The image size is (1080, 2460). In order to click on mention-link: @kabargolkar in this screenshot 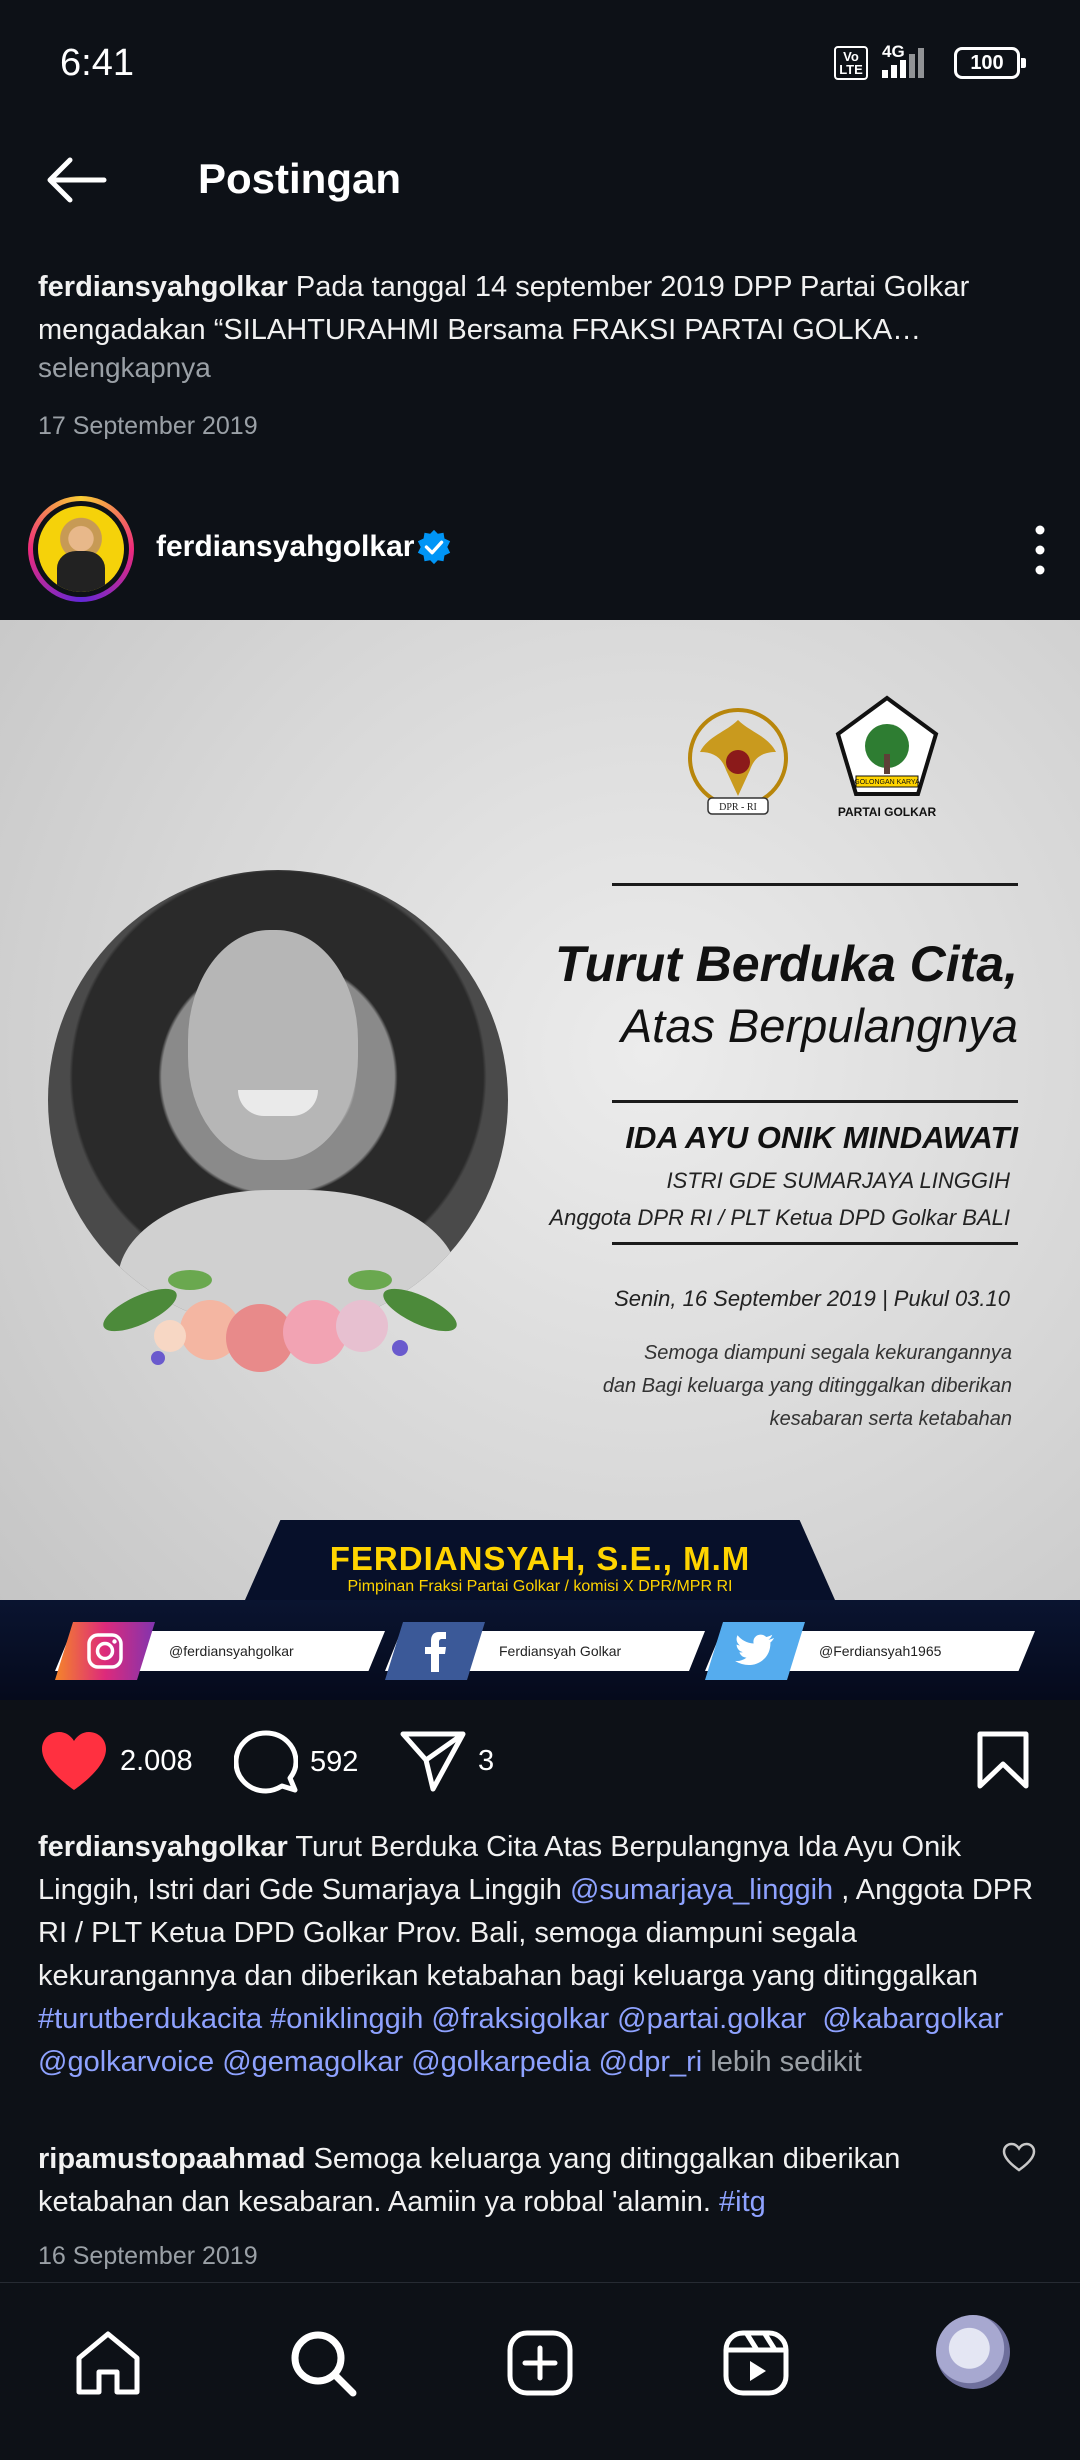, I will do `click(912, 2019)`.